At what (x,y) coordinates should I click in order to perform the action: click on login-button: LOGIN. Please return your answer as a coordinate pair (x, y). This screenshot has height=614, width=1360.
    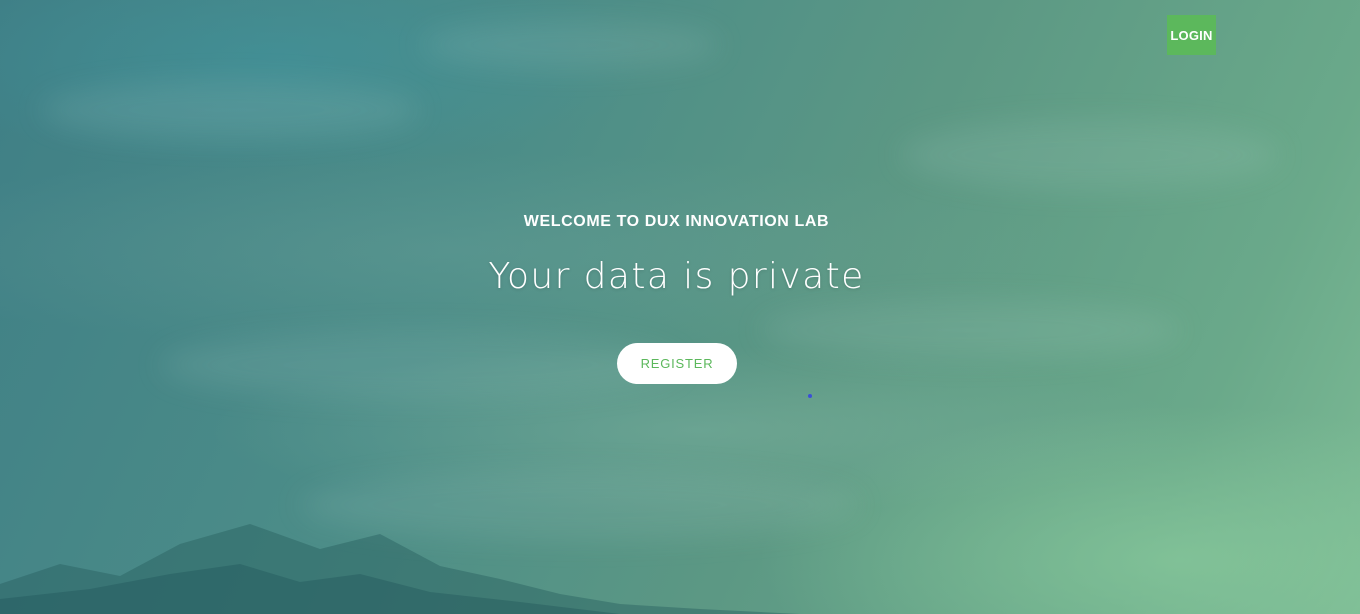
    Looking at the image, I should click on (1191, 35).